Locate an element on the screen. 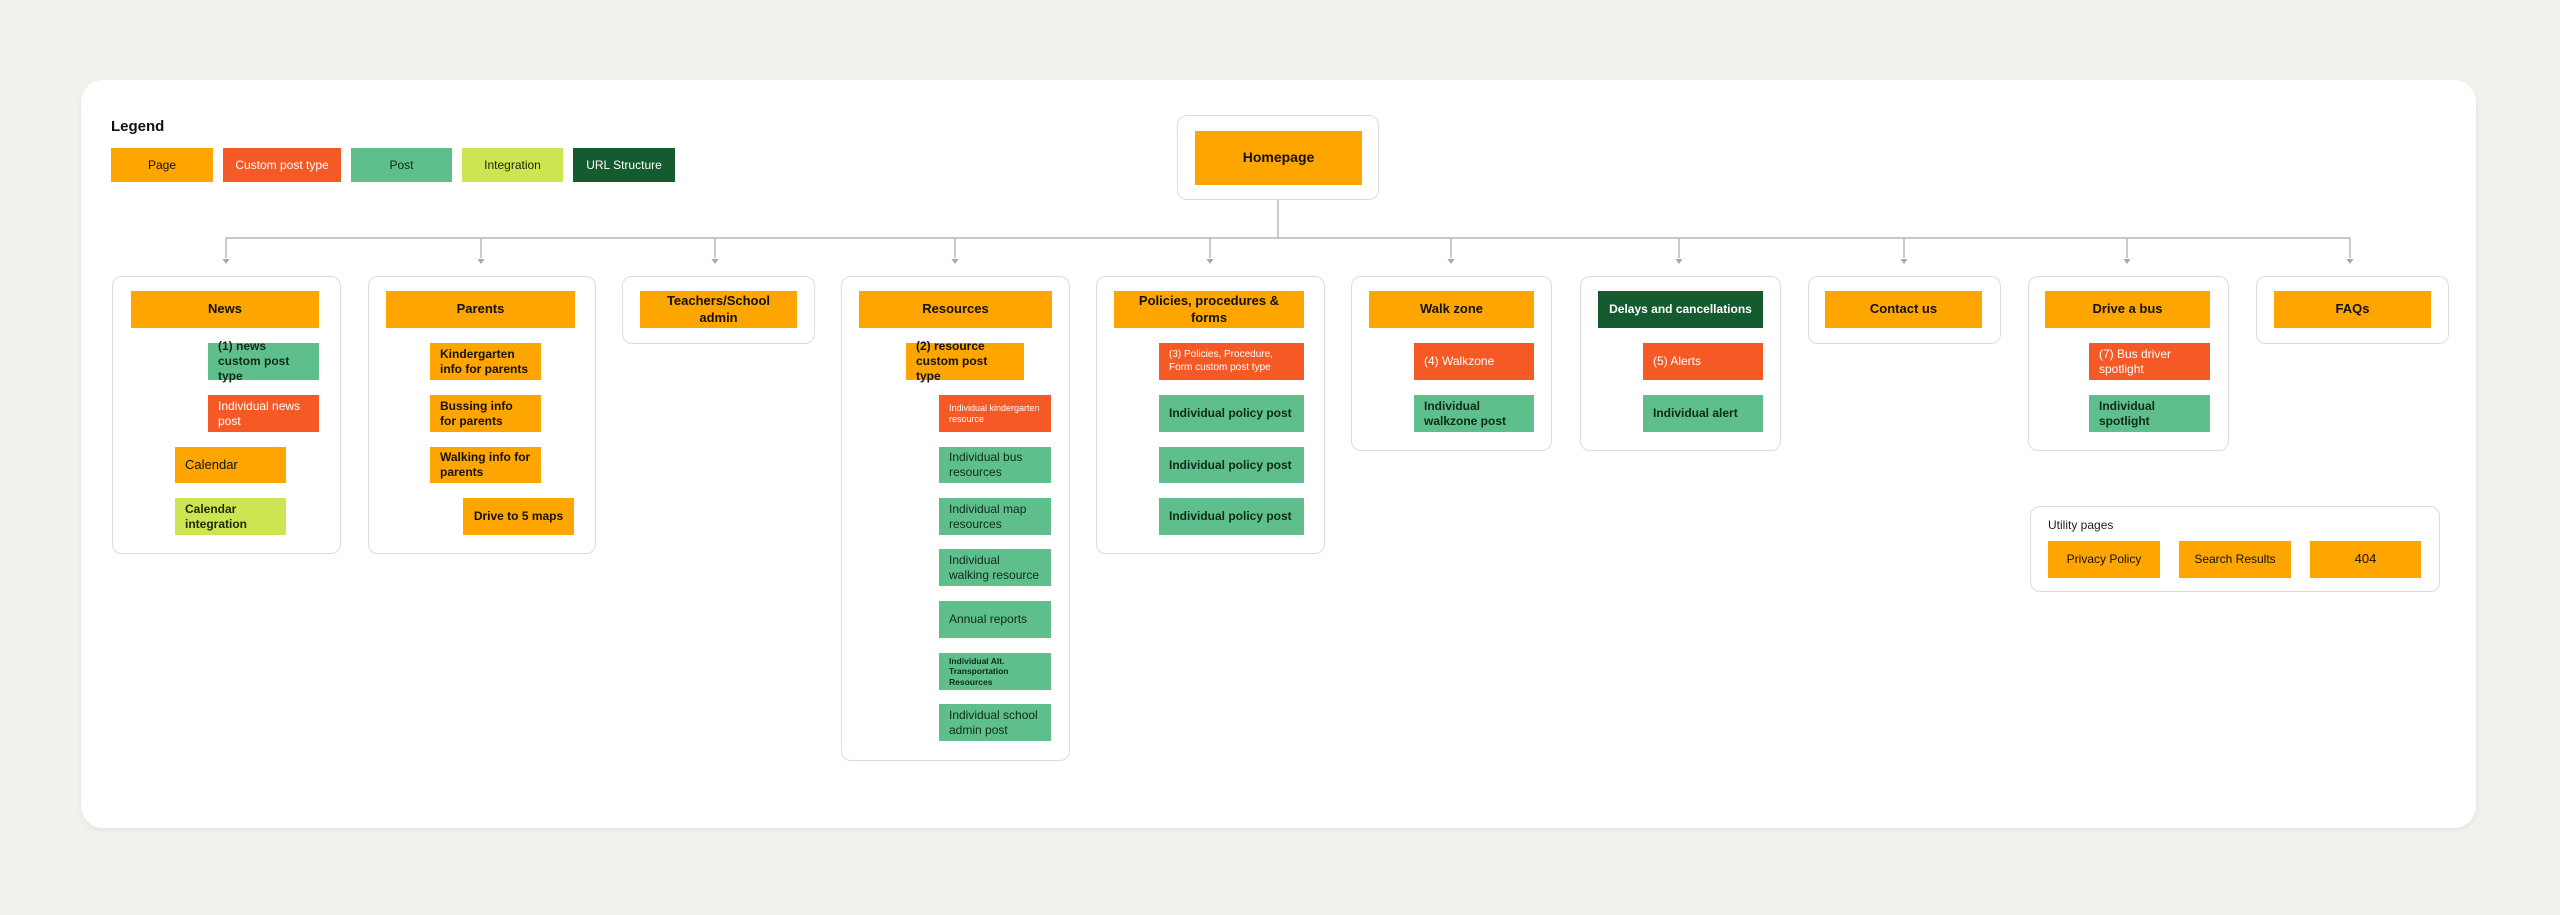  resource-alt-transportation-node: Individual Alt. Transportation Resources is located at coordinates (995, 671).